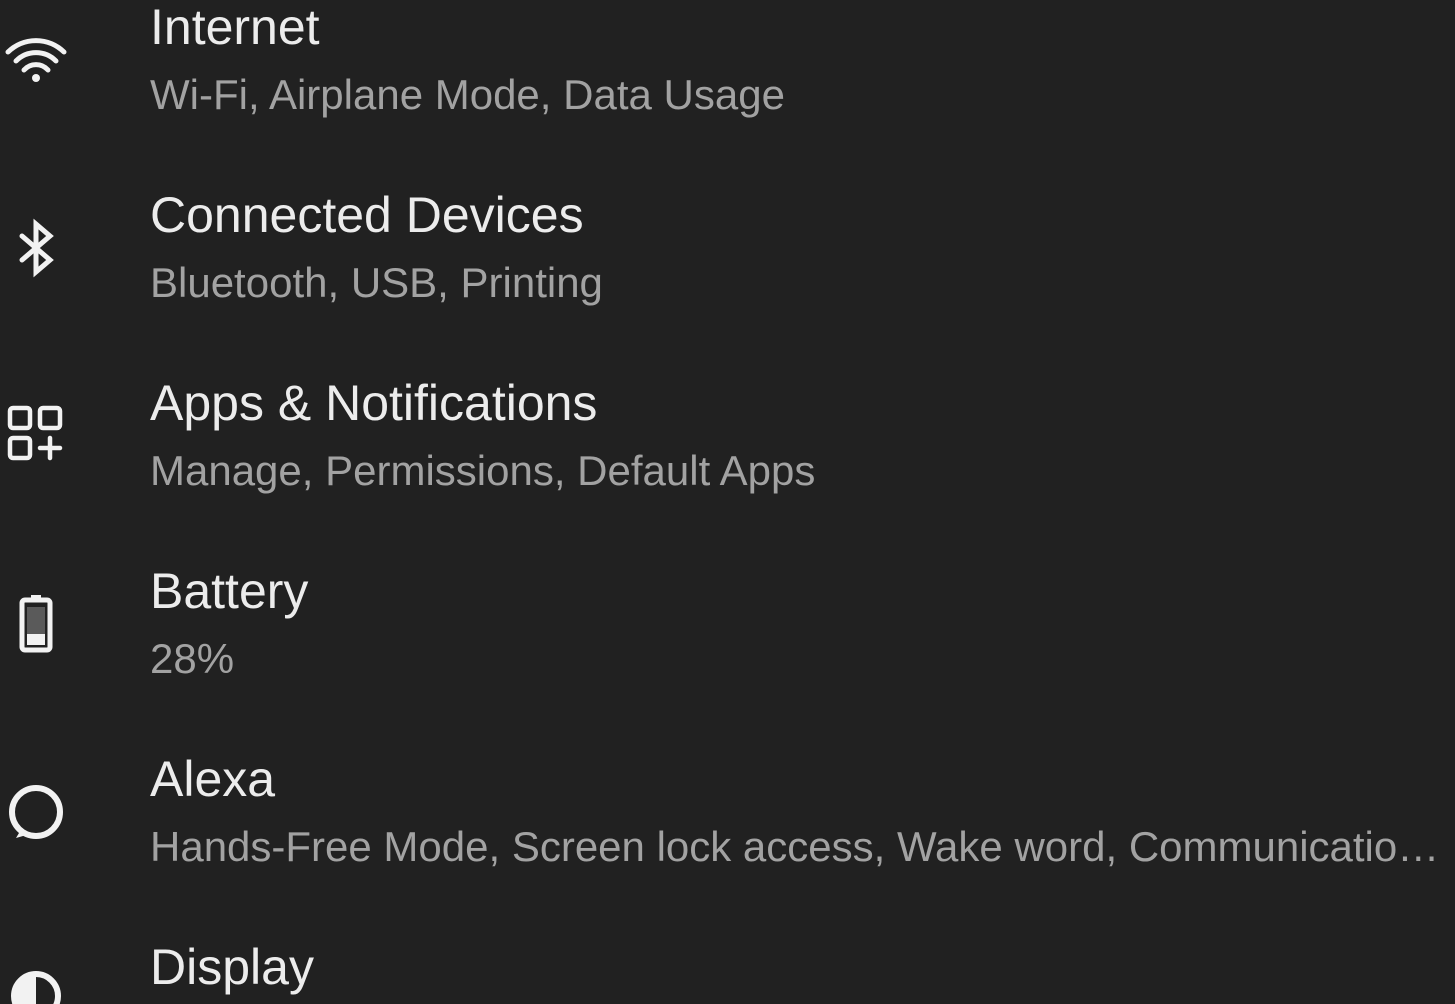 The image size is (1455, 1004). What do you see at coordinates (36, 58) in the screenshot?
I see `wifi-icon` at bounding box center [36, 58].